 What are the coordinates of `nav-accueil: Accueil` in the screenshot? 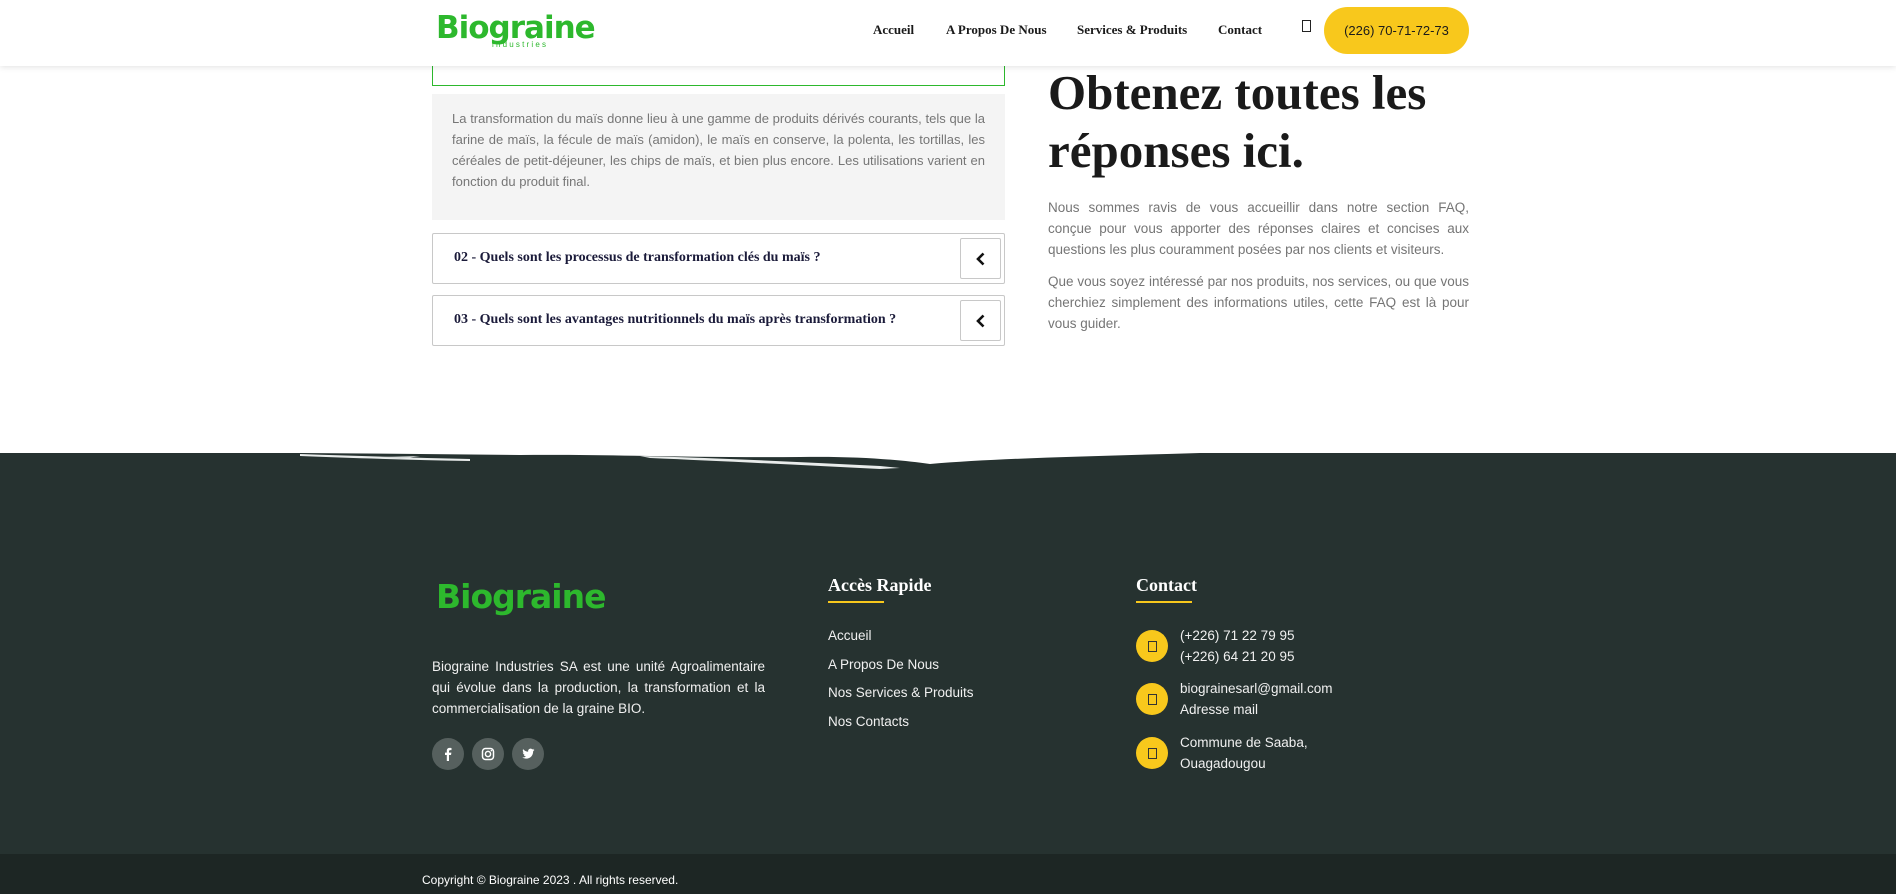 It's located at (893, 30).